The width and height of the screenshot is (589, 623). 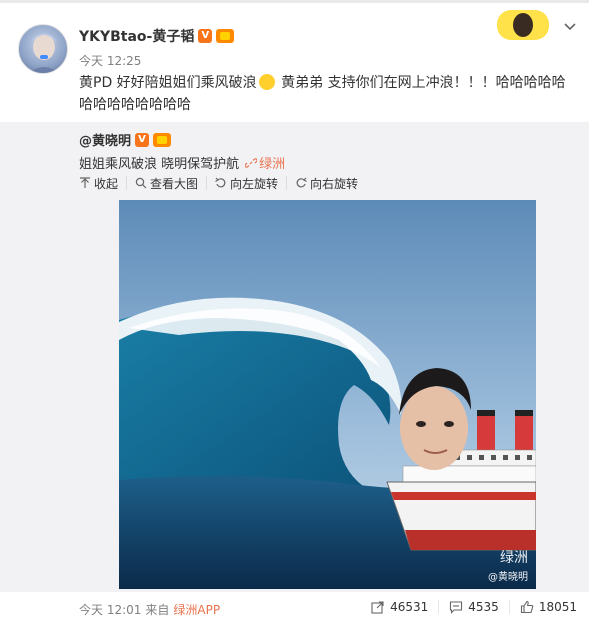 I want to click on forward-button: 46531, so click(x=399, y=607).